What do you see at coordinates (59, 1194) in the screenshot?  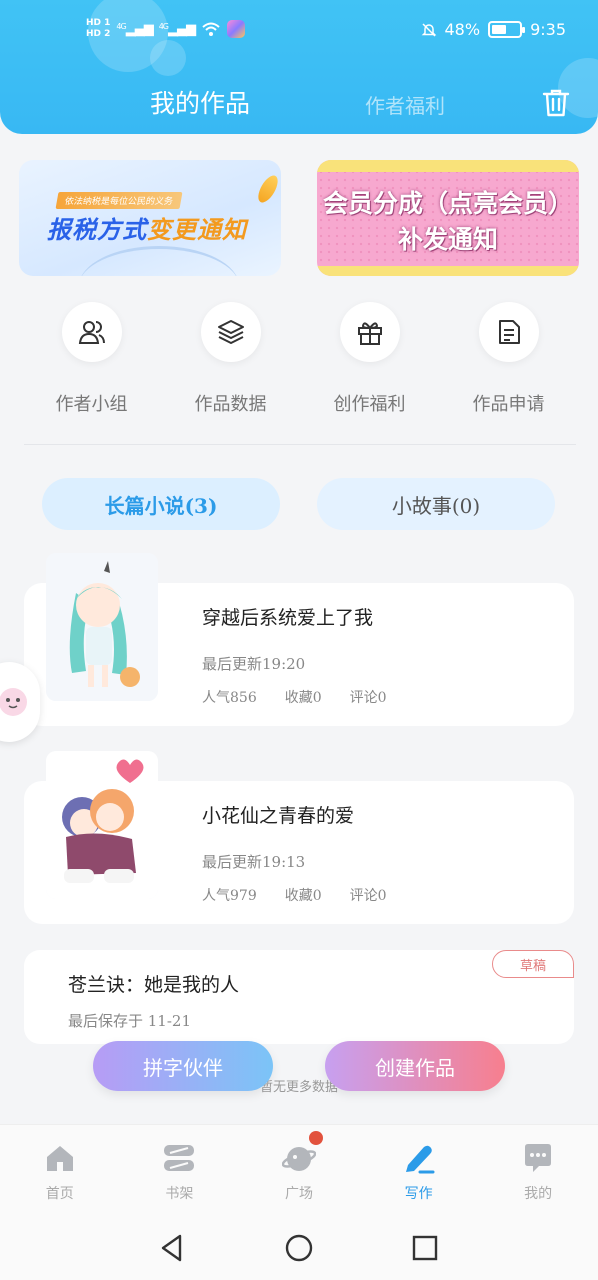 I see `nav-label: 首页` at bounding box center [59, 1194].